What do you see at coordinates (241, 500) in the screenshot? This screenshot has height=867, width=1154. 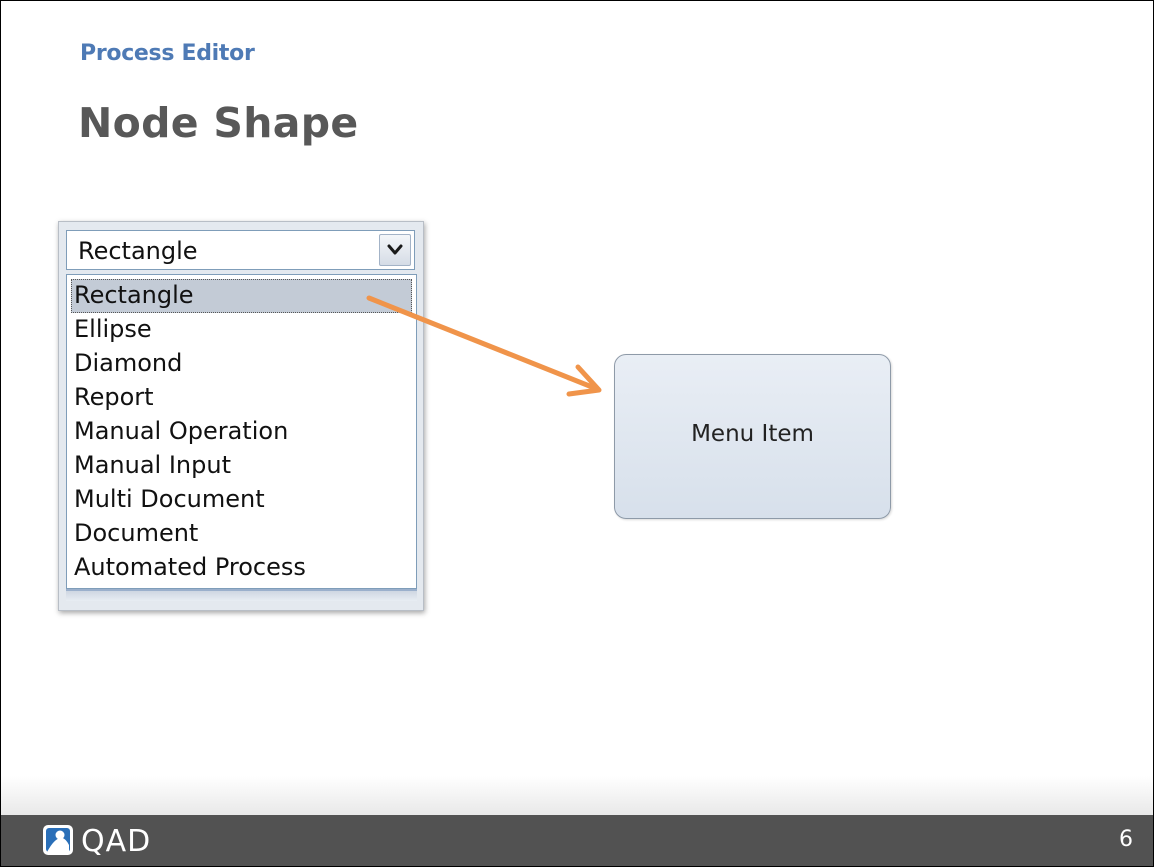 I see `dropdown-option-multi-document: Multi Document` at bounding box center [241, 500].